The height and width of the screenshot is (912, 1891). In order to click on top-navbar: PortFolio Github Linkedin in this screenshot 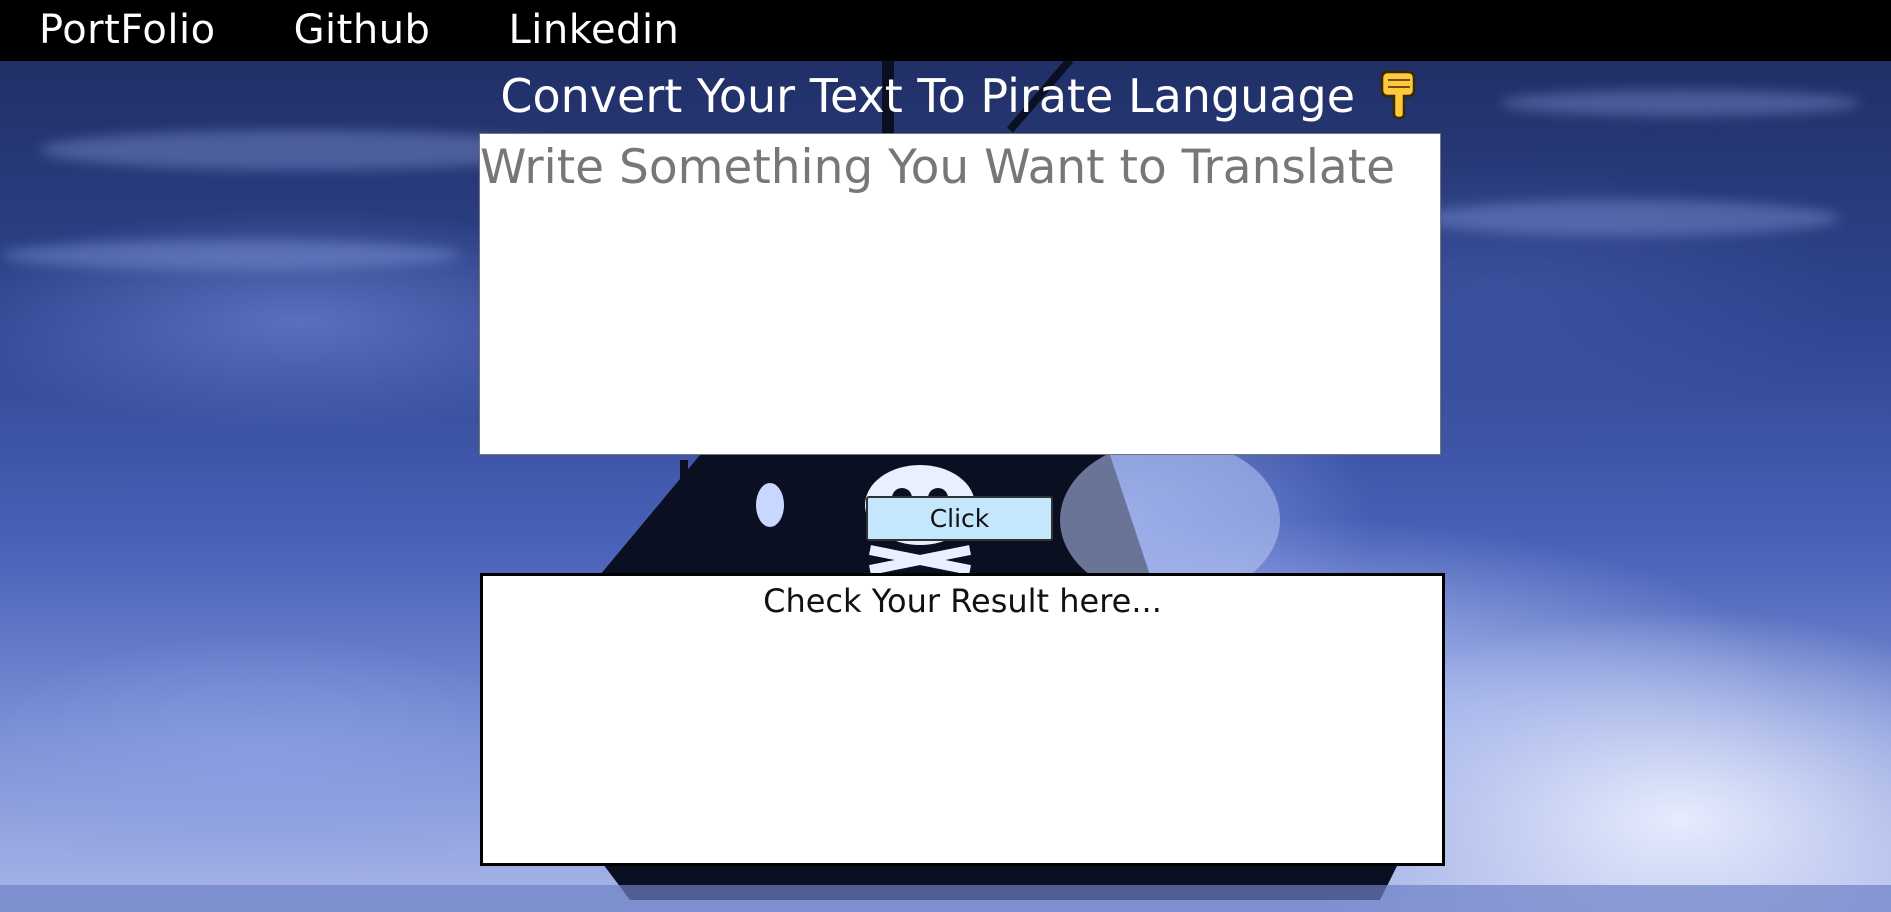, I will do `click(945, 30)`.